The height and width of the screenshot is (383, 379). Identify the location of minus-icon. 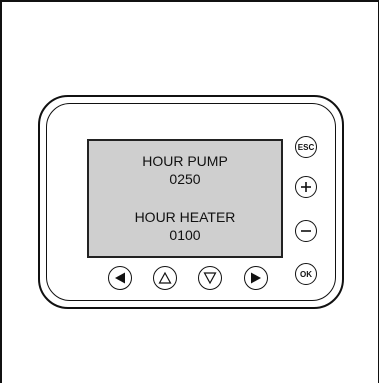
(306, 231).